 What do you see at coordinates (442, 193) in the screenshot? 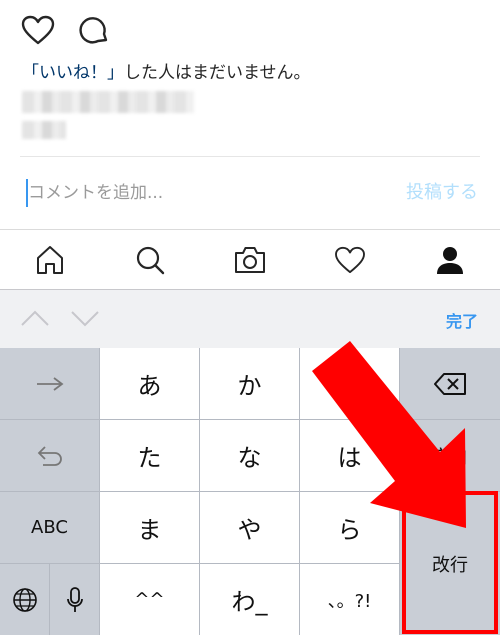
I see `post-button: 投稿する` at bounding box center [442, 193].